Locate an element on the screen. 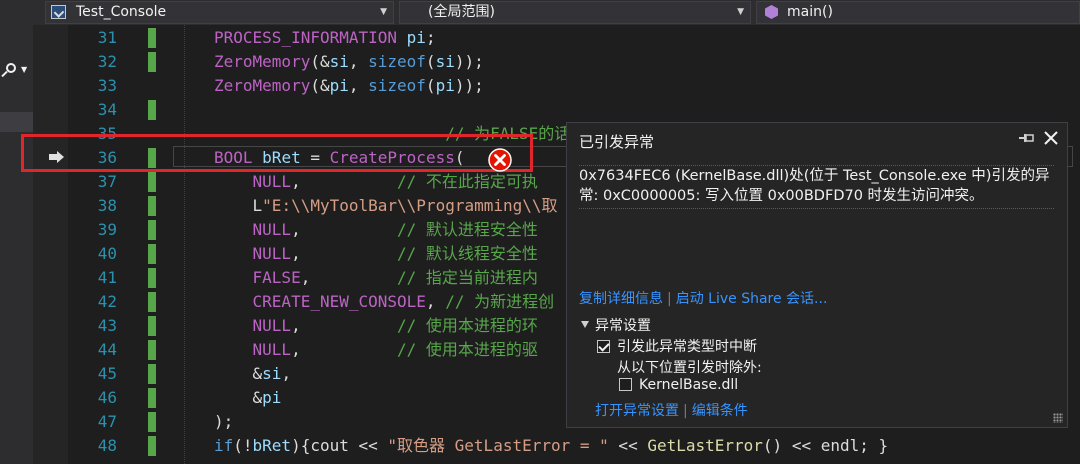 The image size is (1080, 464). code-line: L"E:\\MyToolBar\\Programming\\取 is located at coordinates (386, 206).